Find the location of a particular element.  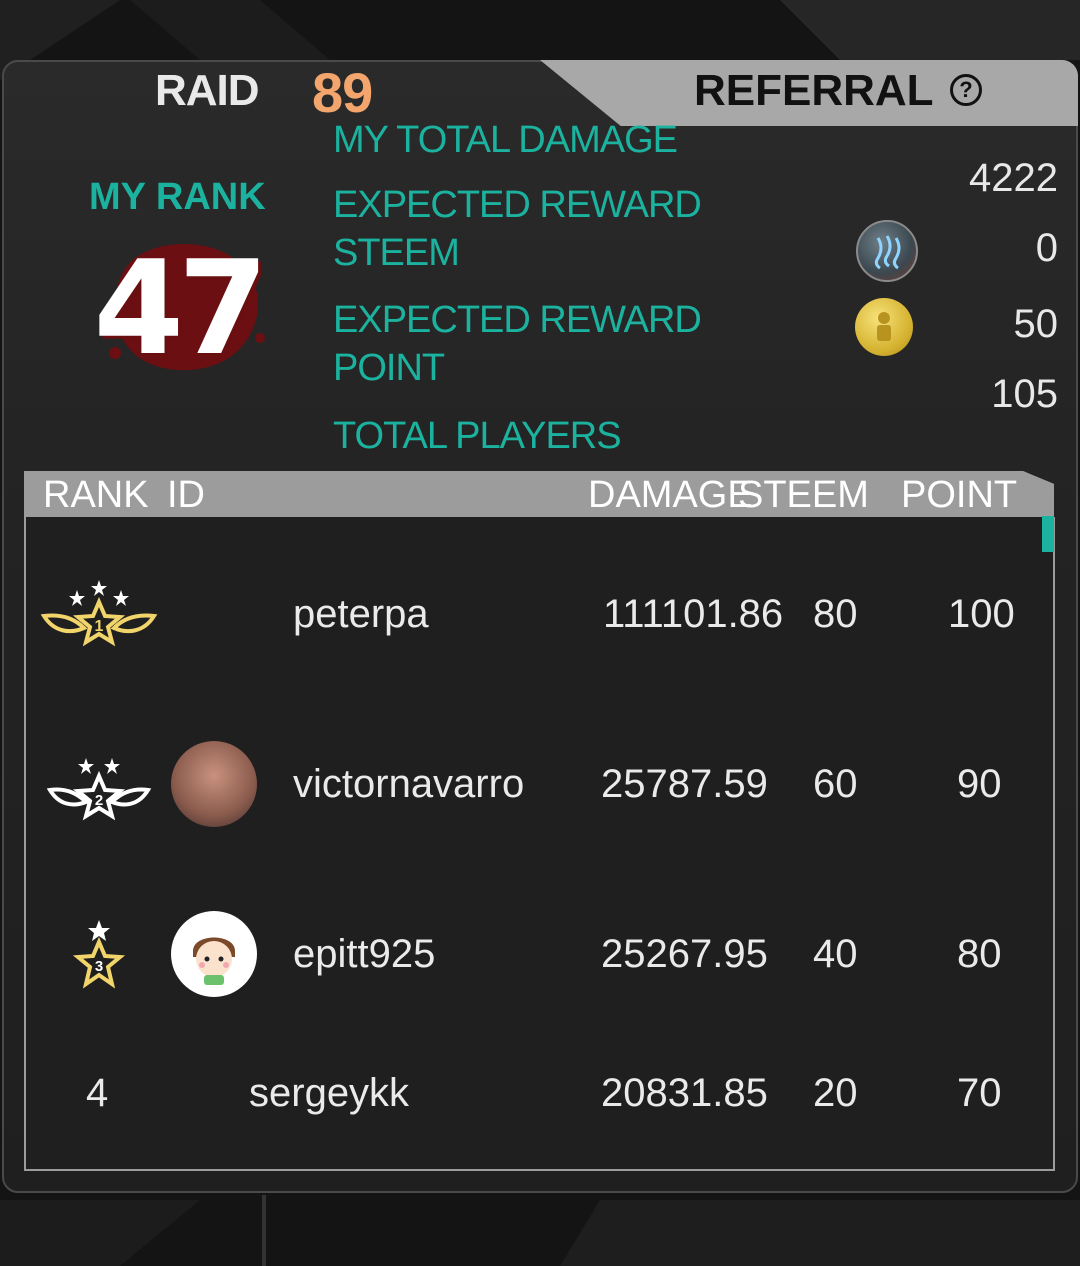

my-rank-value: 47 is located at coordinates (181, 308).